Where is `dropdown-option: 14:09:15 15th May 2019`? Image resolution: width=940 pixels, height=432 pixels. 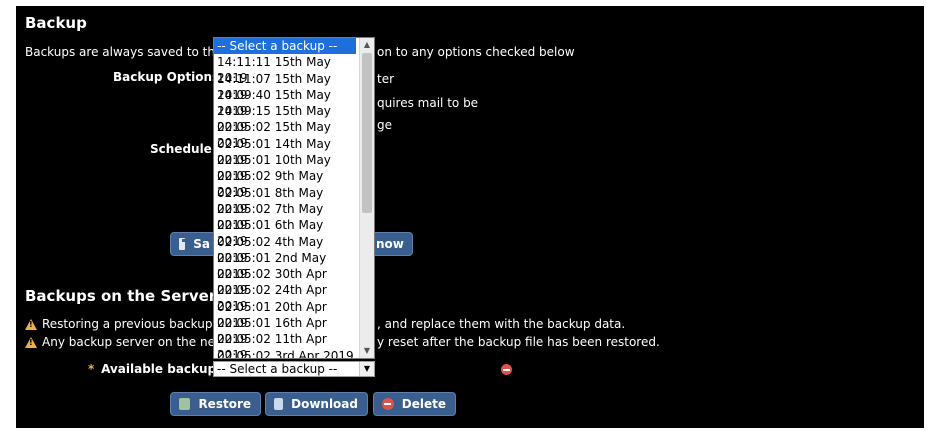
dropdown-option: 14:09:15 15th May 2019 is located at coordinates (285, 118).